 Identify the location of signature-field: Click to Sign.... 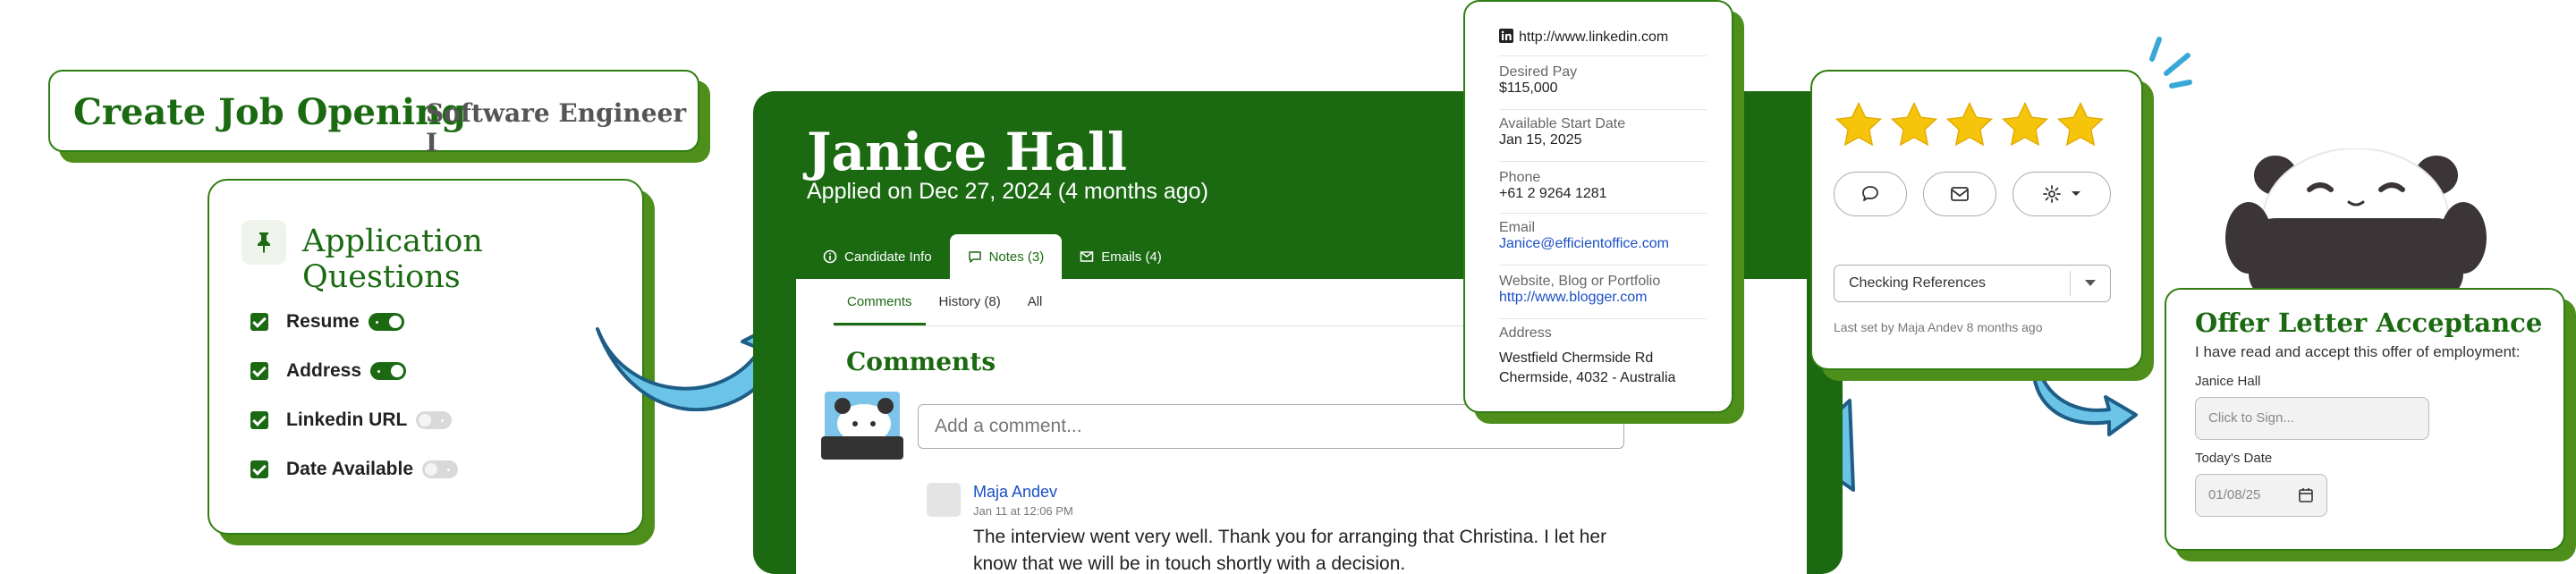
(2312, 418).